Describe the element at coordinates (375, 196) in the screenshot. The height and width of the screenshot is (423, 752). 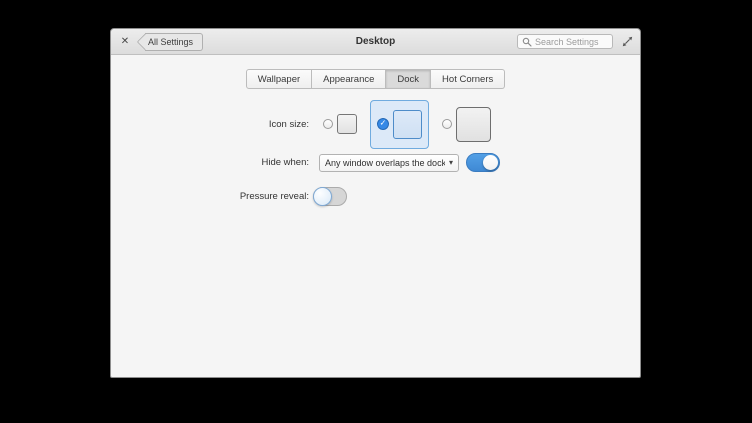
I see `pressure-reveal-row: Pressure reveal:` at that location.